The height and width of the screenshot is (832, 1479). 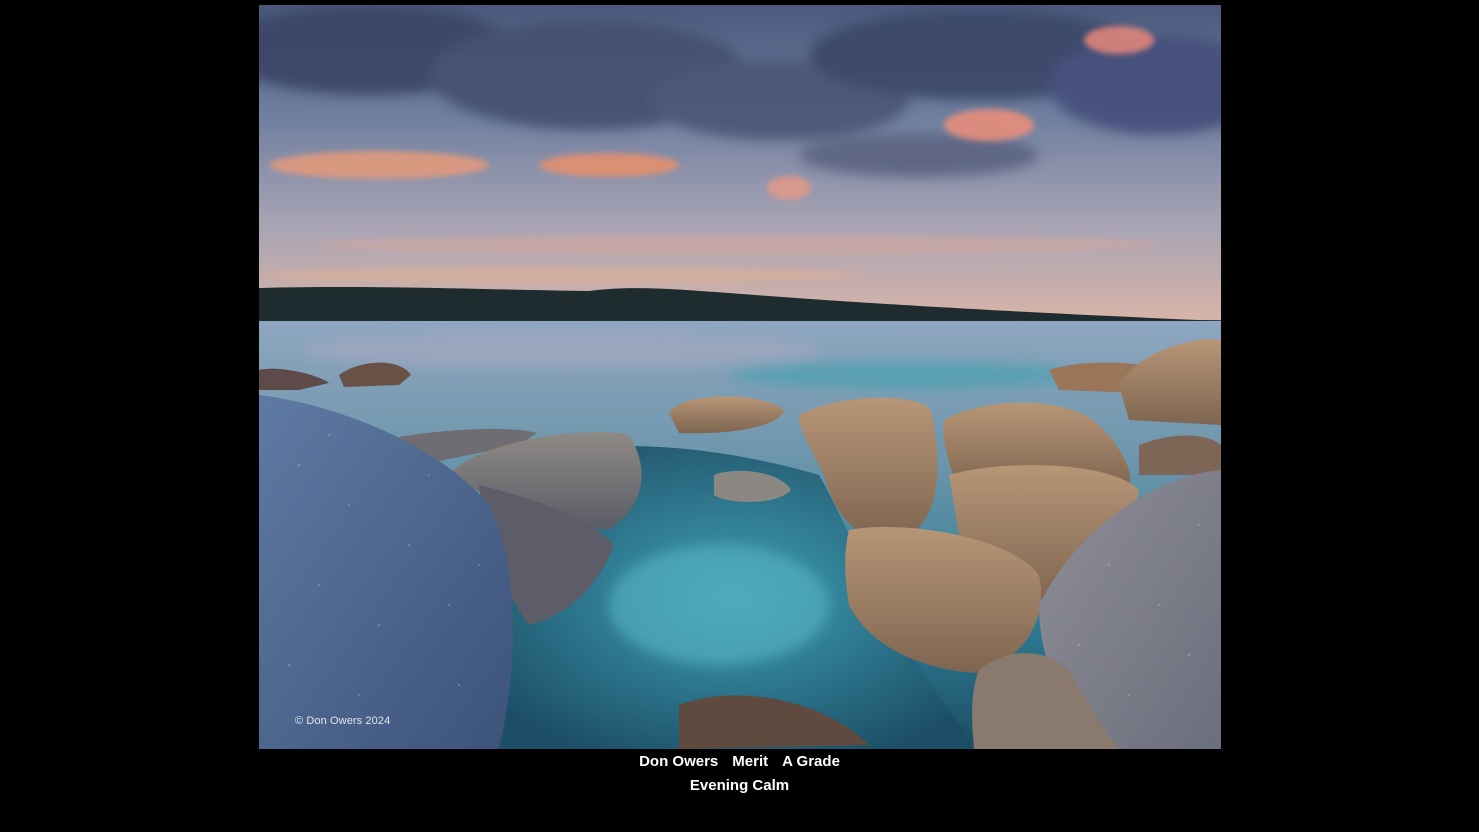 What do you see at coordinates (750, 761) in the screenshot?
I see `award-label: Merit` at bounding box center [750, 761].